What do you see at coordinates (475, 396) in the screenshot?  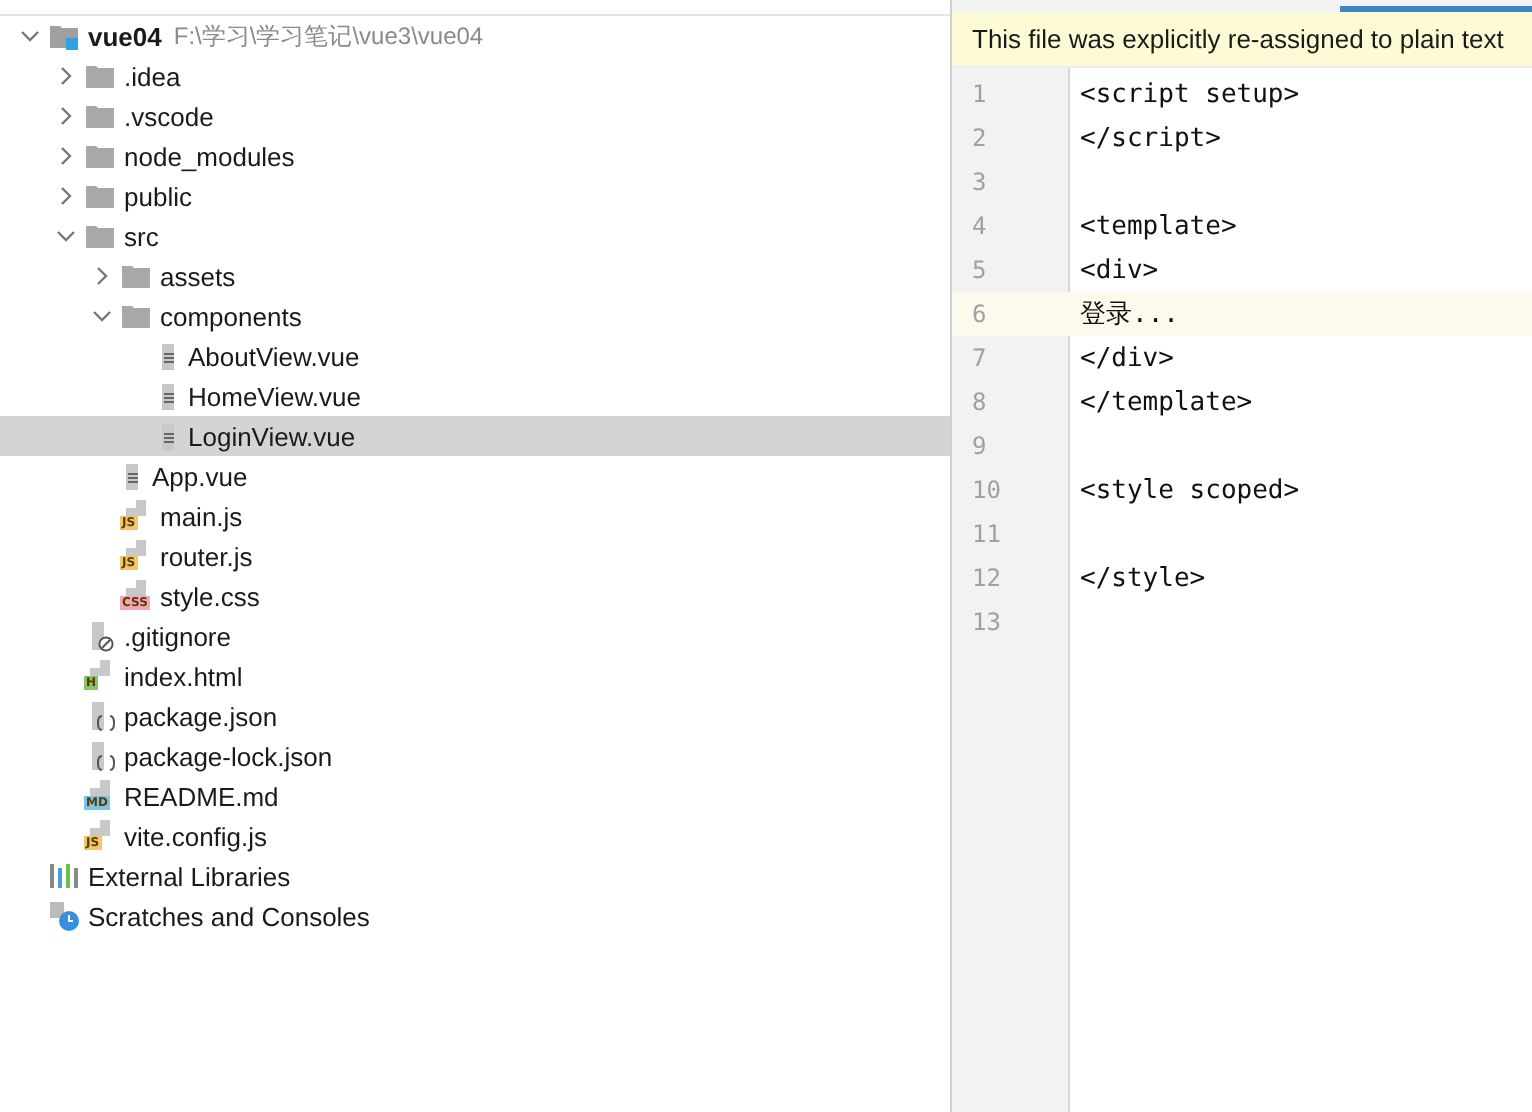 I see `tree-item: HomeView.vue` at bounding box center [475, 396].